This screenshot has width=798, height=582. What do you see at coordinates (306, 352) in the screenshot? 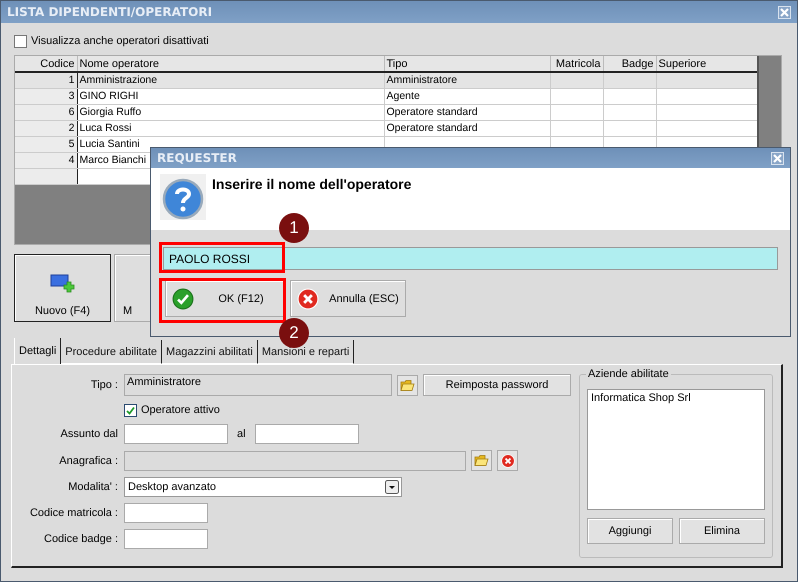
I see `tab: Mansioni e reparti` at bounding box center [306, 352].